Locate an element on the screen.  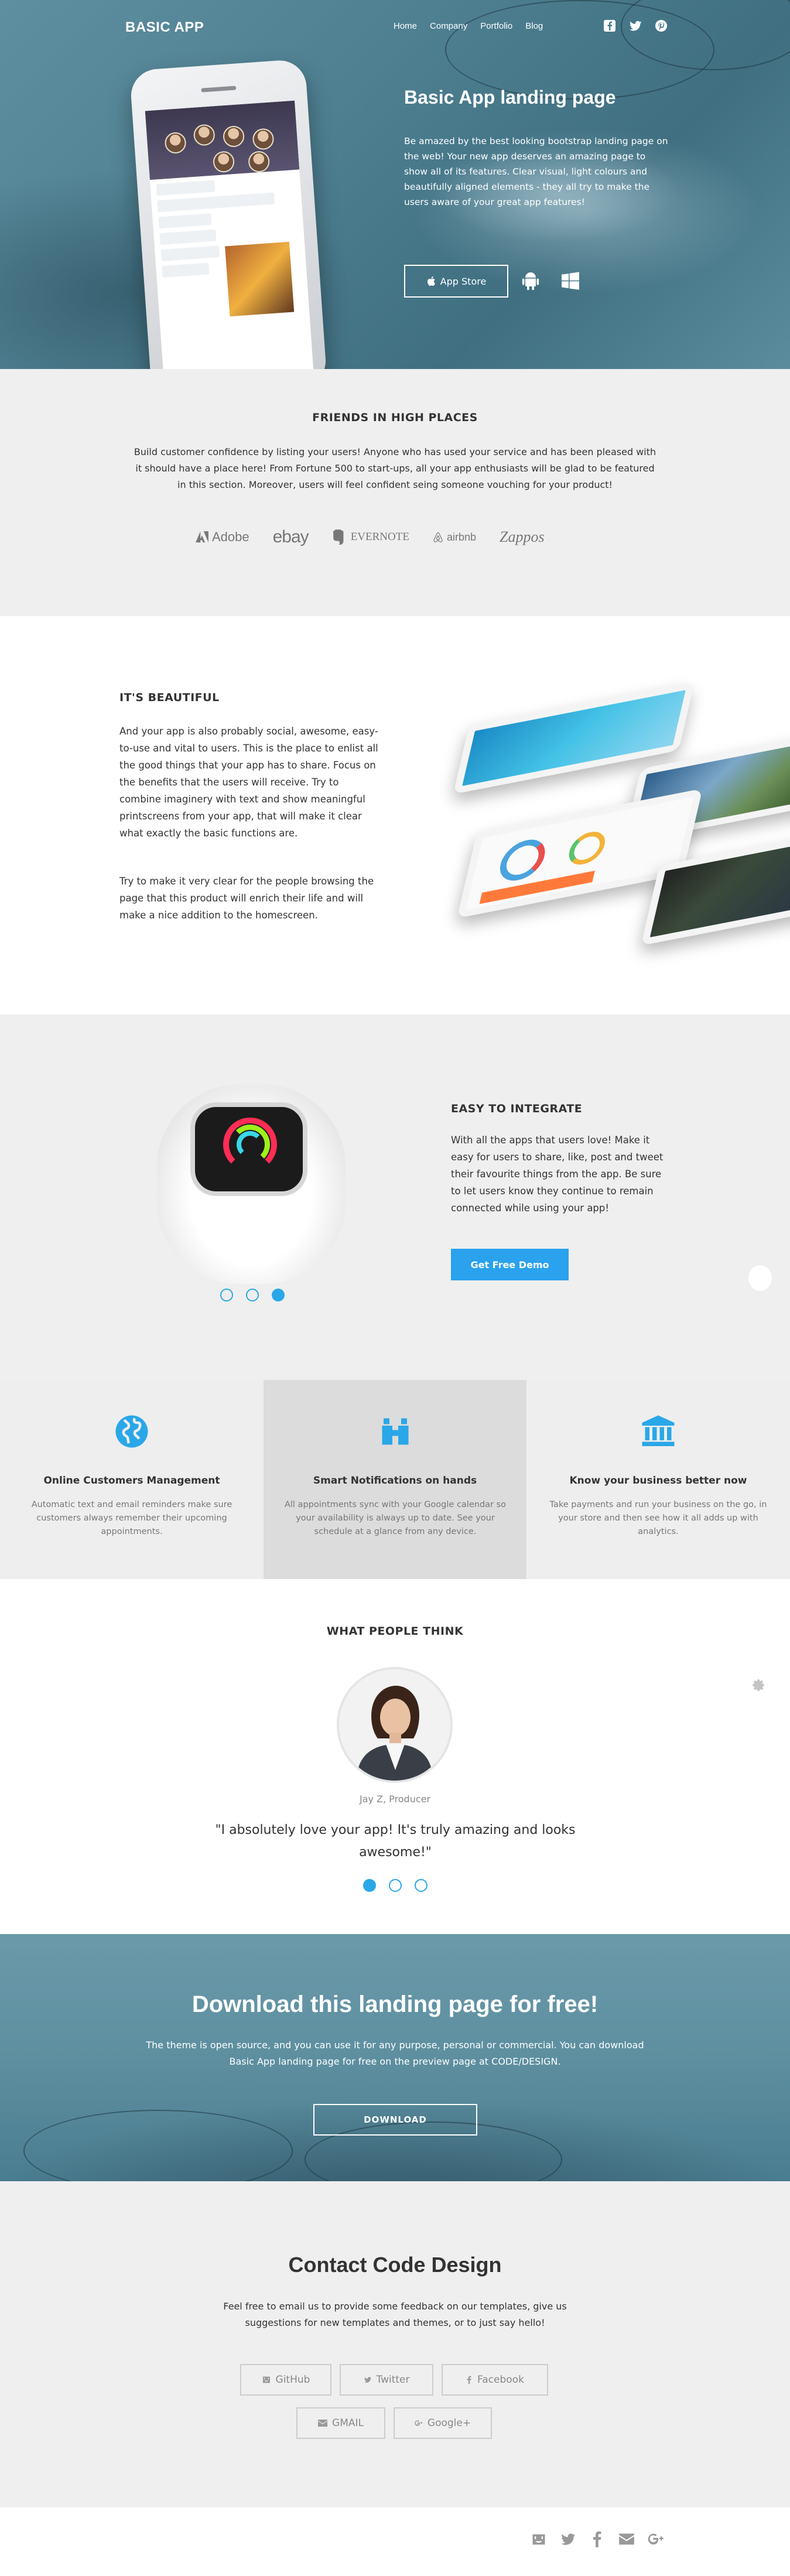
app-header-image is located at coordinates (222, 140).